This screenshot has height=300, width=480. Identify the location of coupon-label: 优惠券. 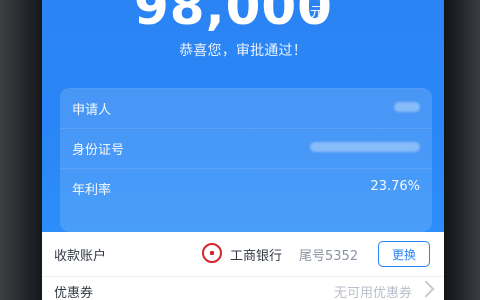
(74, 293).